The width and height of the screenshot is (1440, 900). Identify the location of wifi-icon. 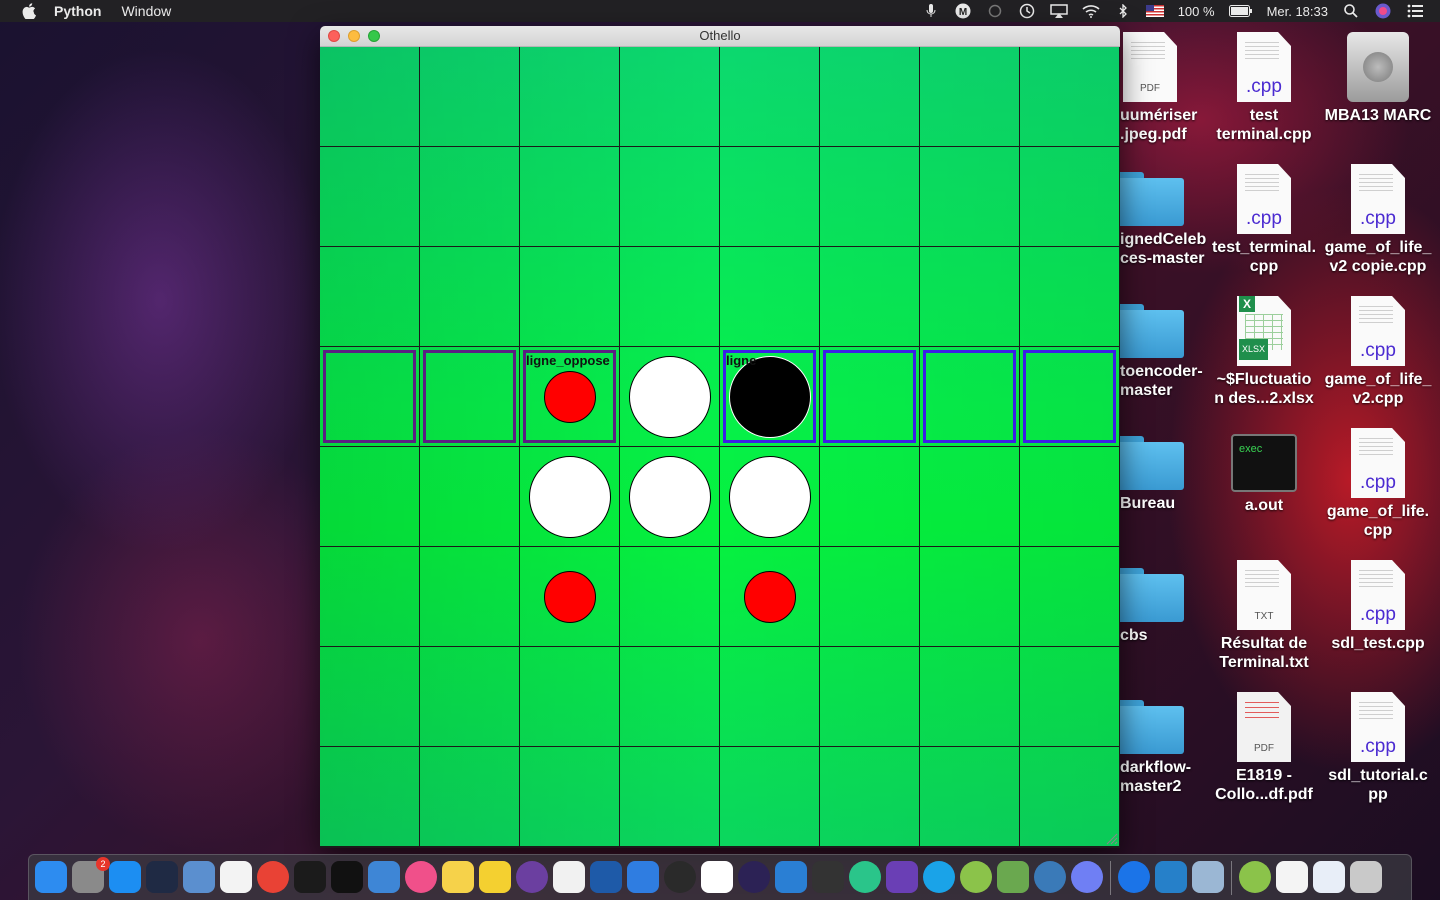
(1091, 11).